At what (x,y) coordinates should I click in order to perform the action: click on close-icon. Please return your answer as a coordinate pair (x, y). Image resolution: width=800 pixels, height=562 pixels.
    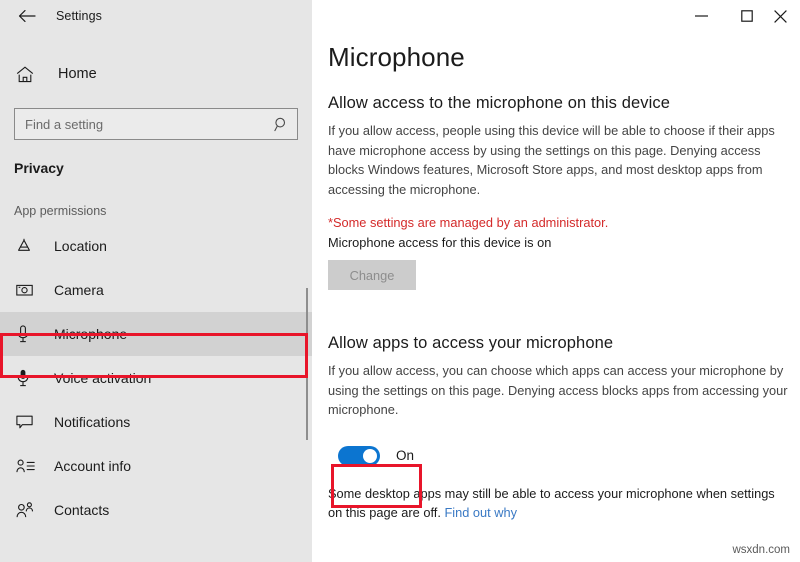
    Looking at the image, I should click on (785, 16).